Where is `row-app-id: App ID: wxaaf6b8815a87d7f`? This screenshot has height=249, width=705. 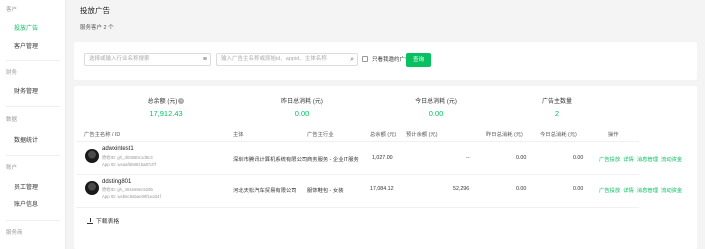 row-app-id: App ID: wxaaf6b8815a87d7f is located at coordinates (129, 164).